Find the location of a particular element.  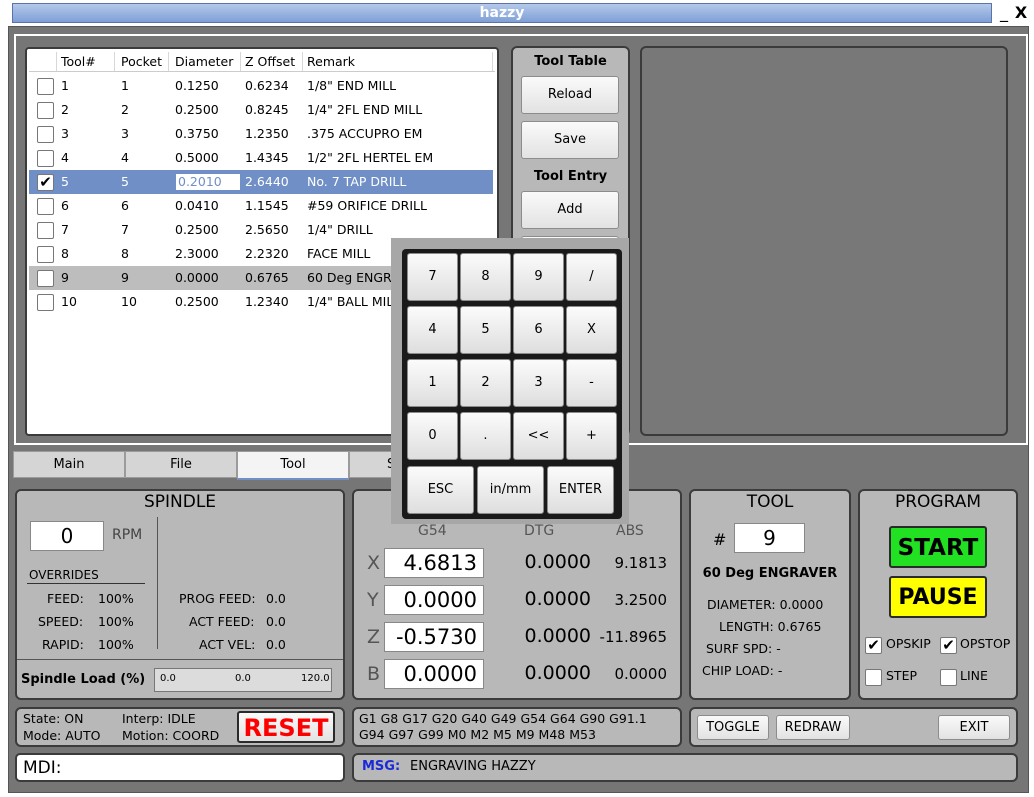

cell-pocket: 2 is located at coordinates (143, 110).